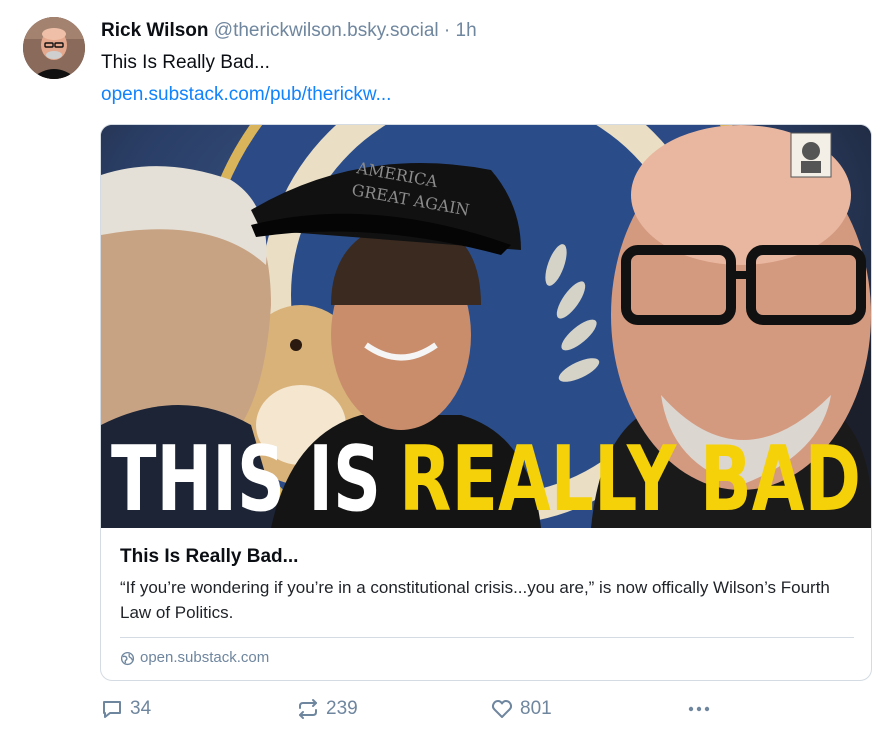  What do you see at coordinates (155, 30) in the screenshot?
I see `author-name: Rick Wilson` at bounding box center [155, 30].